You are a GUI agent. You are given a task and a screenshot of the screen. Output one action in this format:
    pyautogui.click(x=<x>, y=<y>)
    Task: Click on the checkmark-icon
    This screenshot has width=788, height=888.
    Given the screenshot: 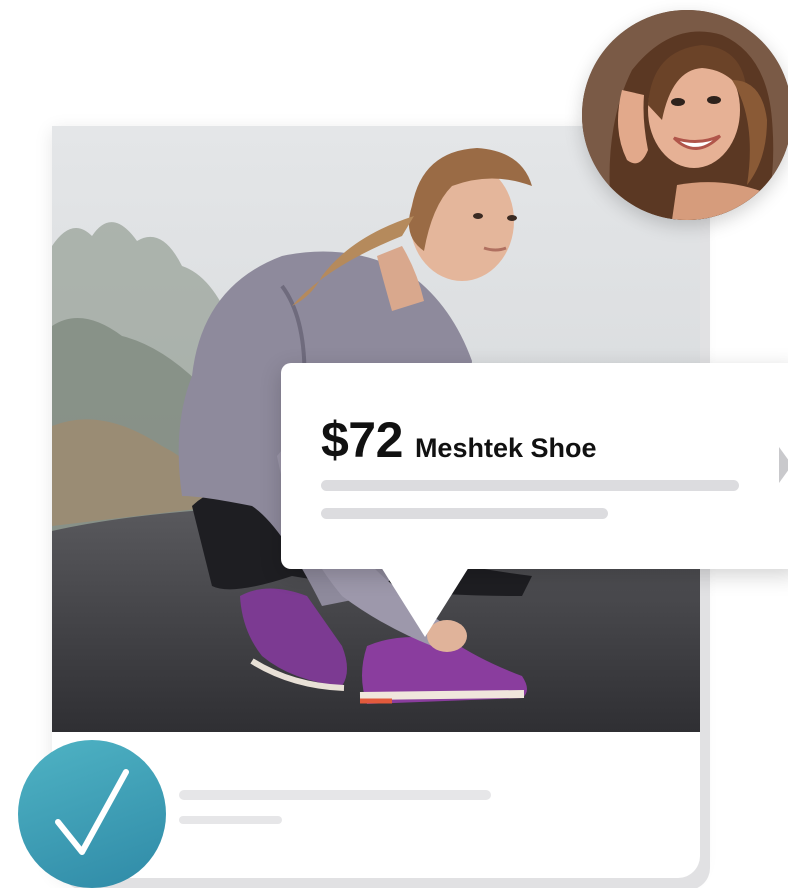 What is the action you would take?
    pyautogui.click(x=92, y=812)
    